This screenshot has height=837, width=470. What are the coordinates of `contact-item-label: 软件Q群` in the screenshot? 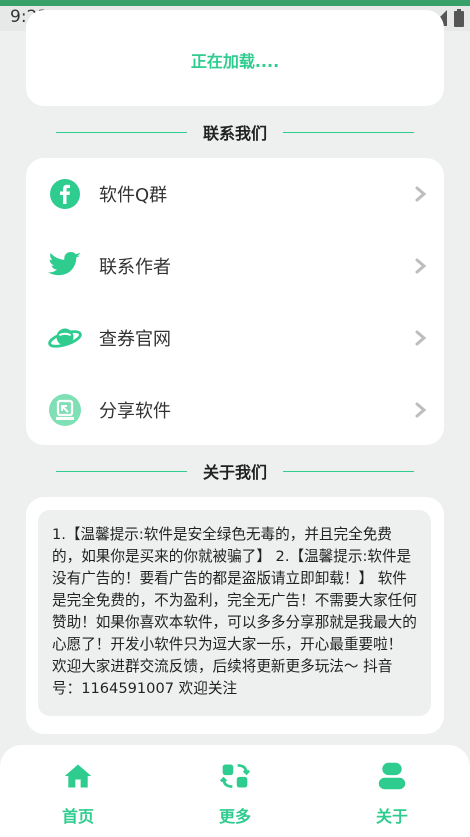 It's located at (133, 195).